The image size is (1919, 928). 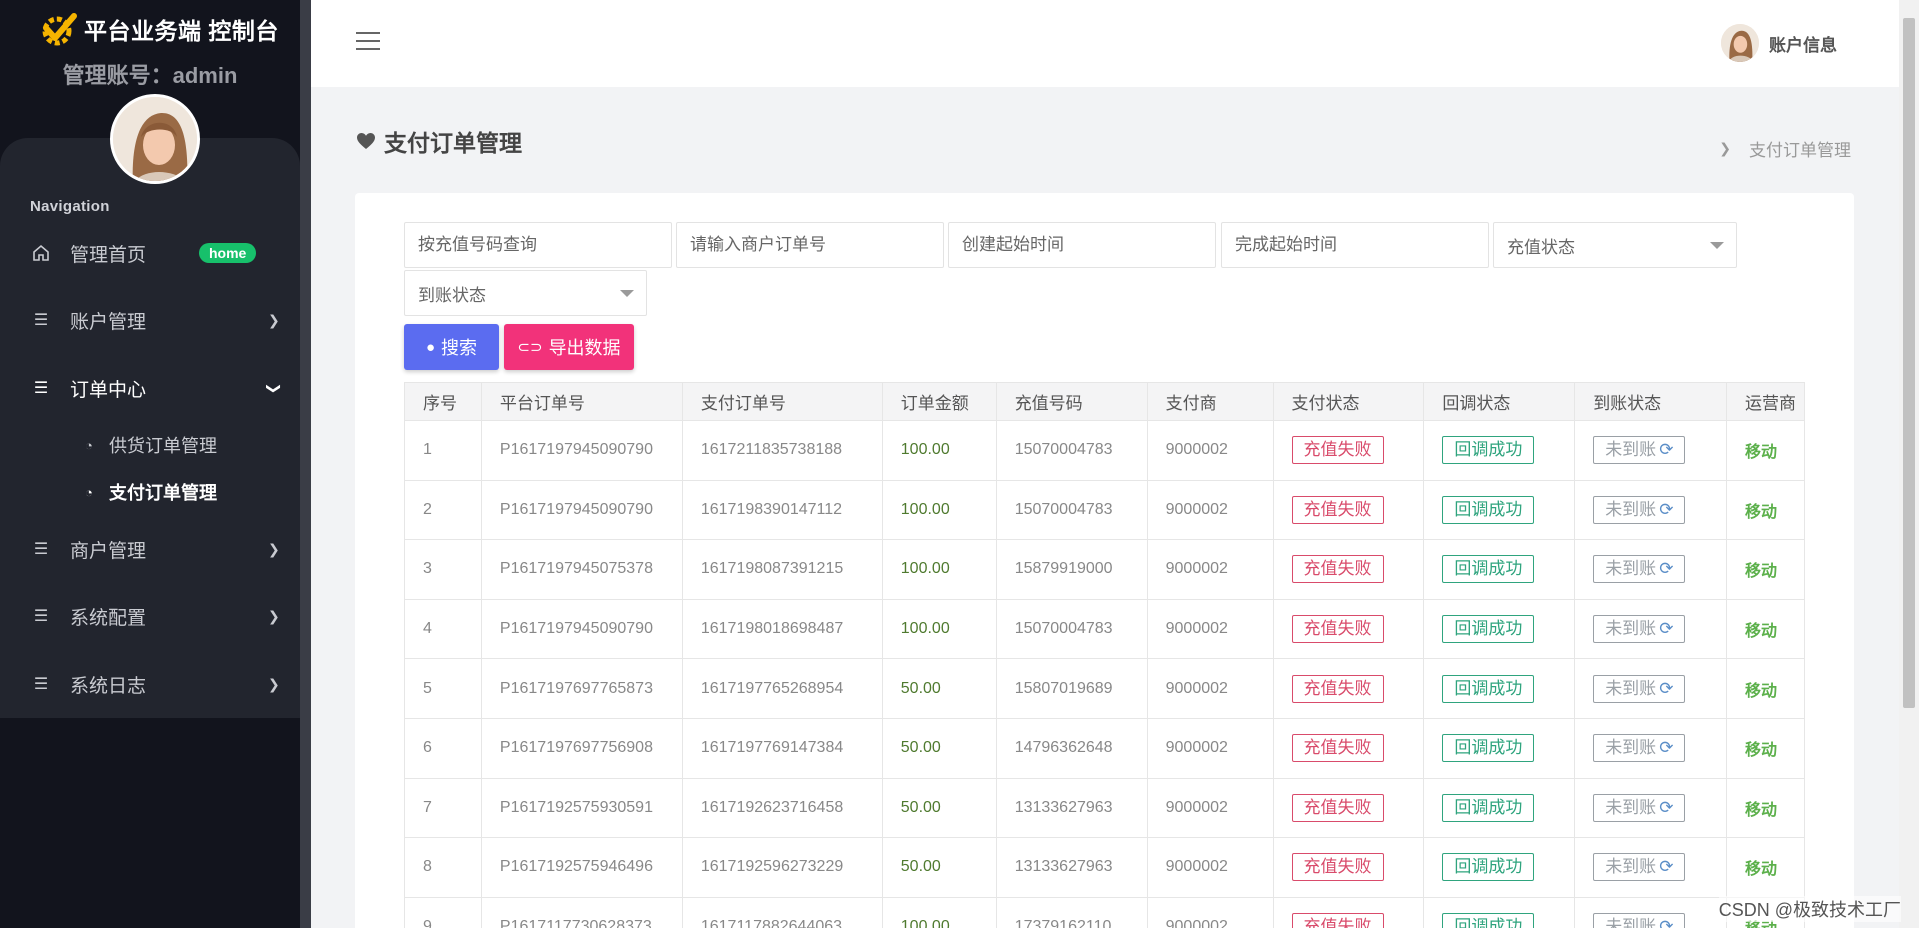 I want to click on search-button-label: 搜索, so click(x=459, y=348).